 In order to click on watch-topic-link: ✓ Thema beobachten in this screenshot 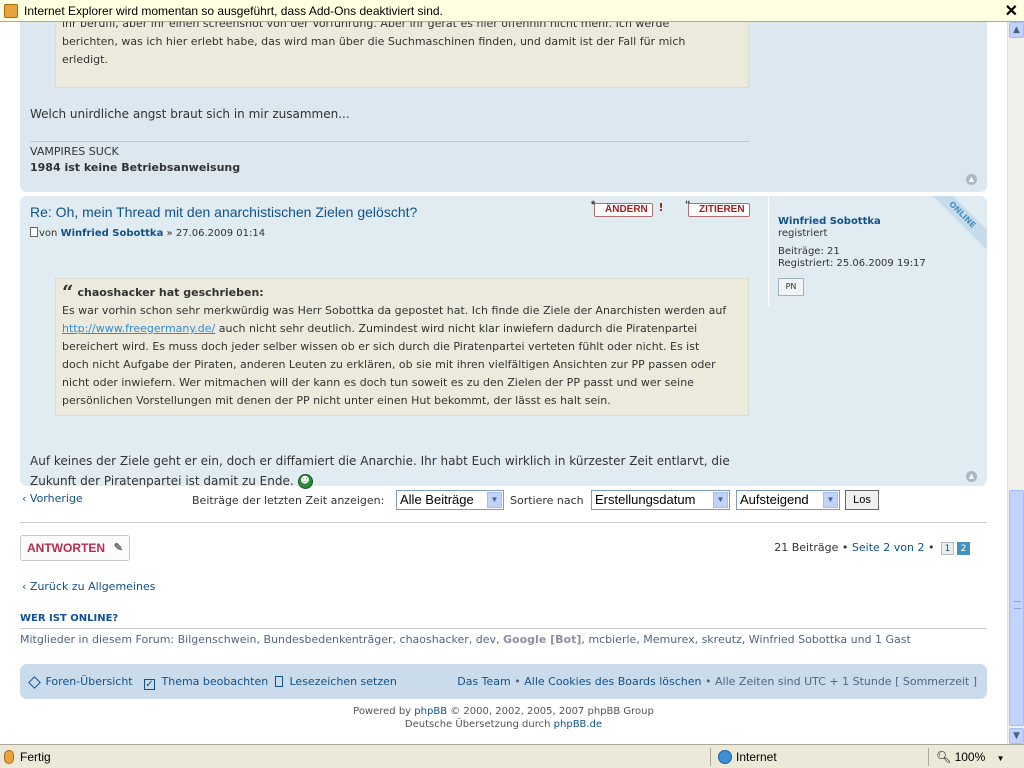, I will do `click(206, 682)`.